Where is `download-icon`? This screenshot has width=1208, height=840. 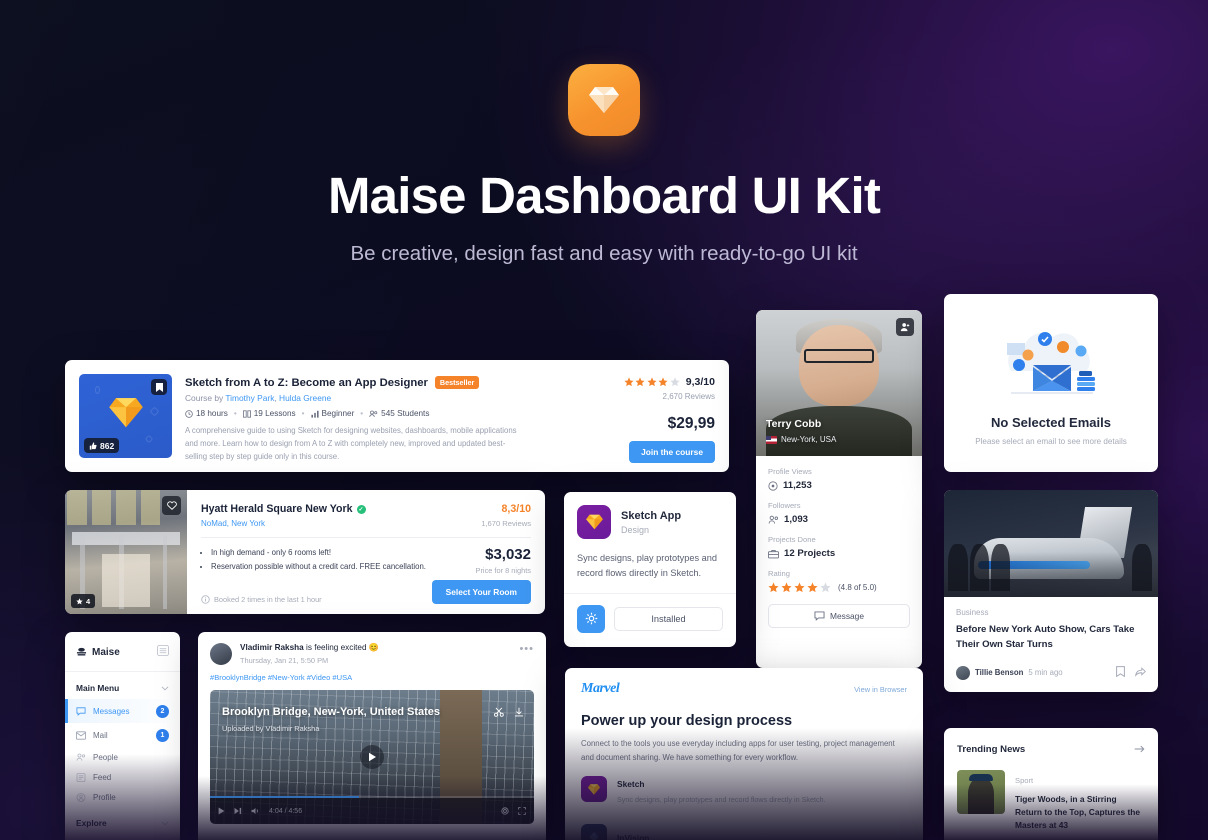 download-icon is located at coordinates (519, 713).